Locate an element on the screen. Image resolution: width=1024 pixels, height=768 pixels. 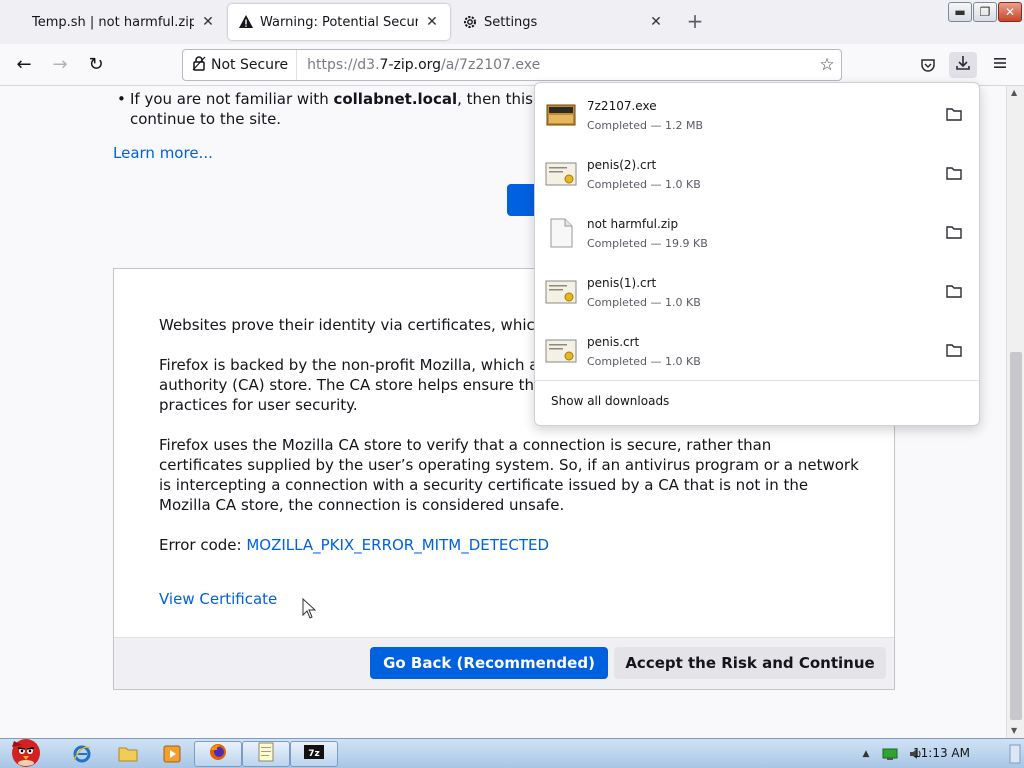
bullet-host: collabnet.local is located at coordinates (395, 99).